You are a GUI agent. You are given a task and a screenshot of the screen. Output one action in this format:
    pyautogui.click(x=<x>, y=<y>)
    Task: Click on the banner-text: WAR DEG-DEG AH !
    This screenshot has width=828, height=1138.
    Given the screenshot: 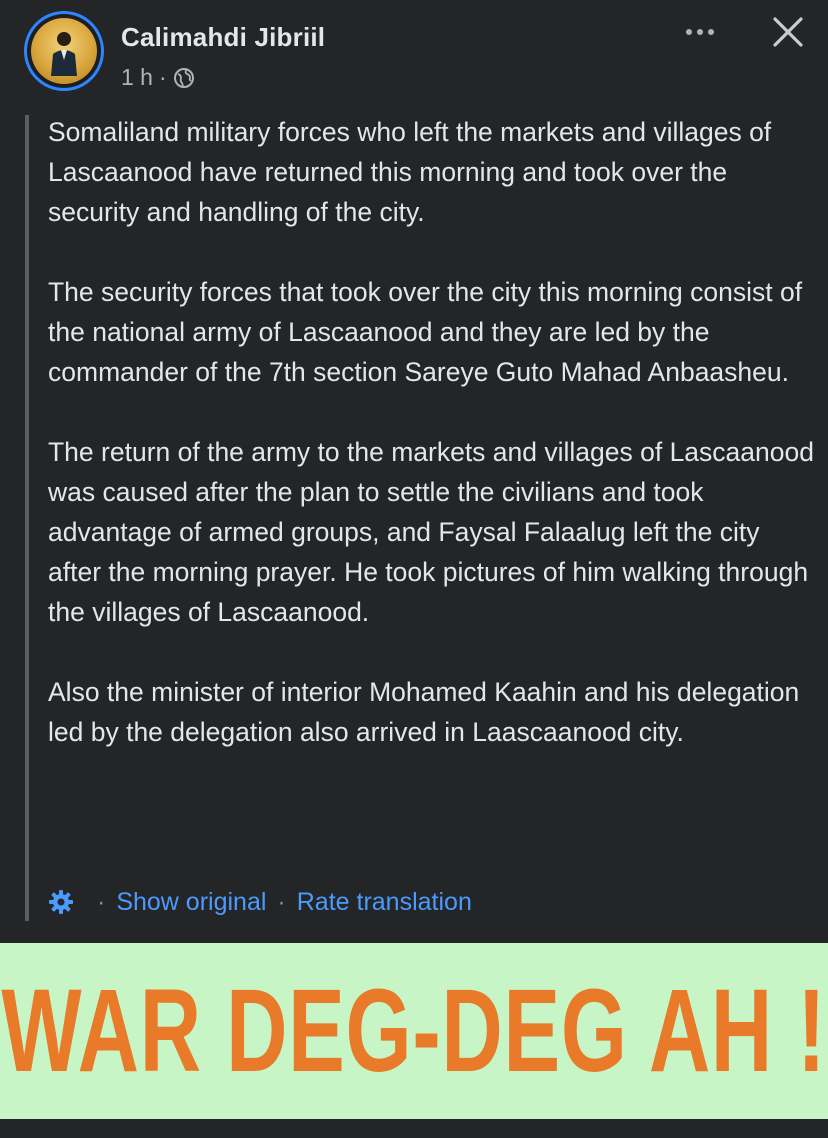 What is the action you would take?
    pyautogui.click(x=414, y=1031)
    